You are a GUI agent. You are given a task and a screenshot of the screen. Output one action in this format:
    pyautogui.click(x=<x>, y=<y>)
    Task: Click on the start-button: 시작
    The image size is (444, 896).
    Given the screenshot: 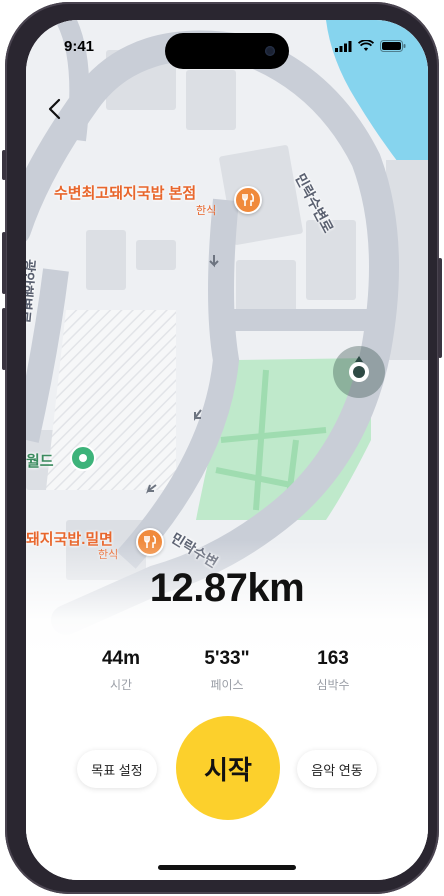 What is the action you would take?
    pyautogui.click(x=228, y=768)
    